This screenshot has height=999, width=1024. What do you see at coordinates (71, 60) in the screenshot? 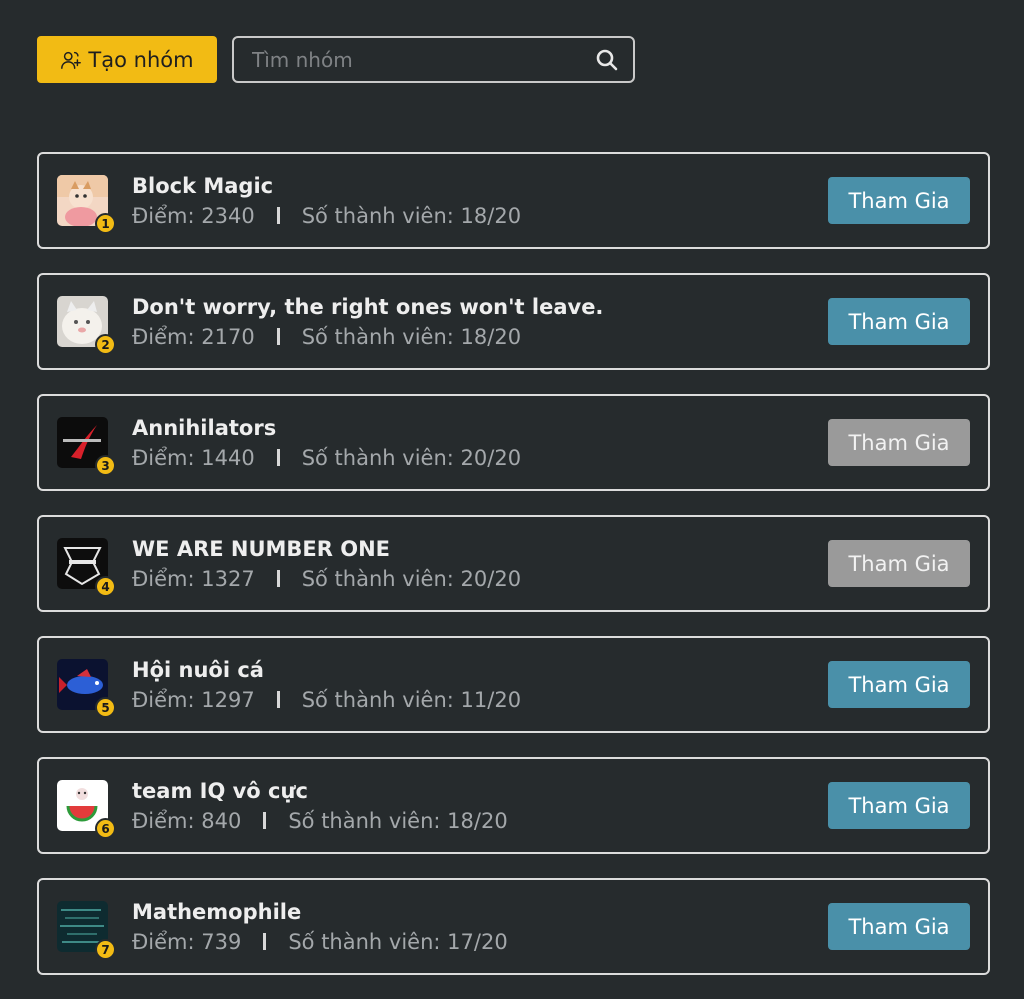
I see `add-group-icon` at bounding box center [71, 60].